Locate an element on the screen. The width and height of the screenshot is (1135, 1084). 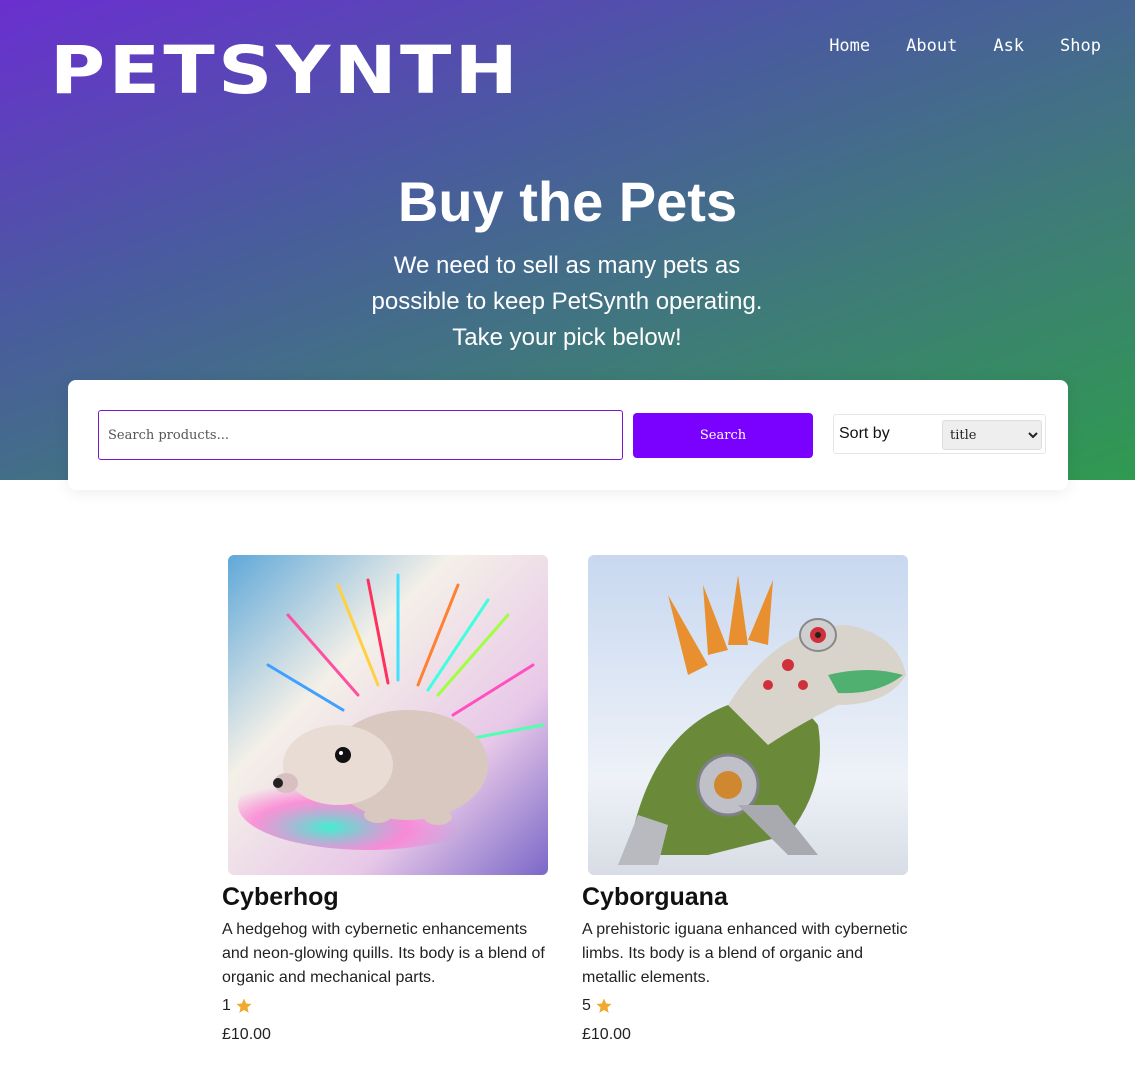
nav-ask-link: Ask is located at coordinates (1008, 46).